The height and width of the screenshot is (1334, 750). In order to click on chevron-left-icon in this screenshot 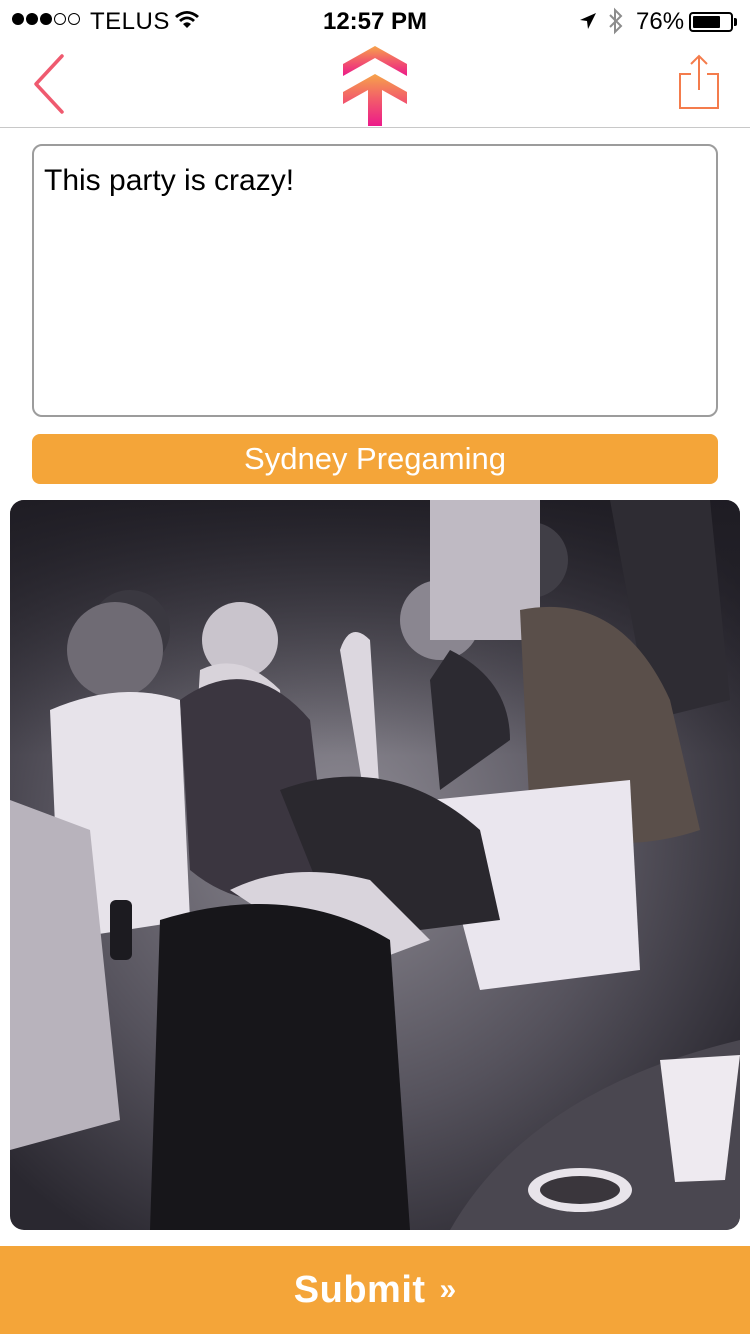, I will do `click(49, 84)`.